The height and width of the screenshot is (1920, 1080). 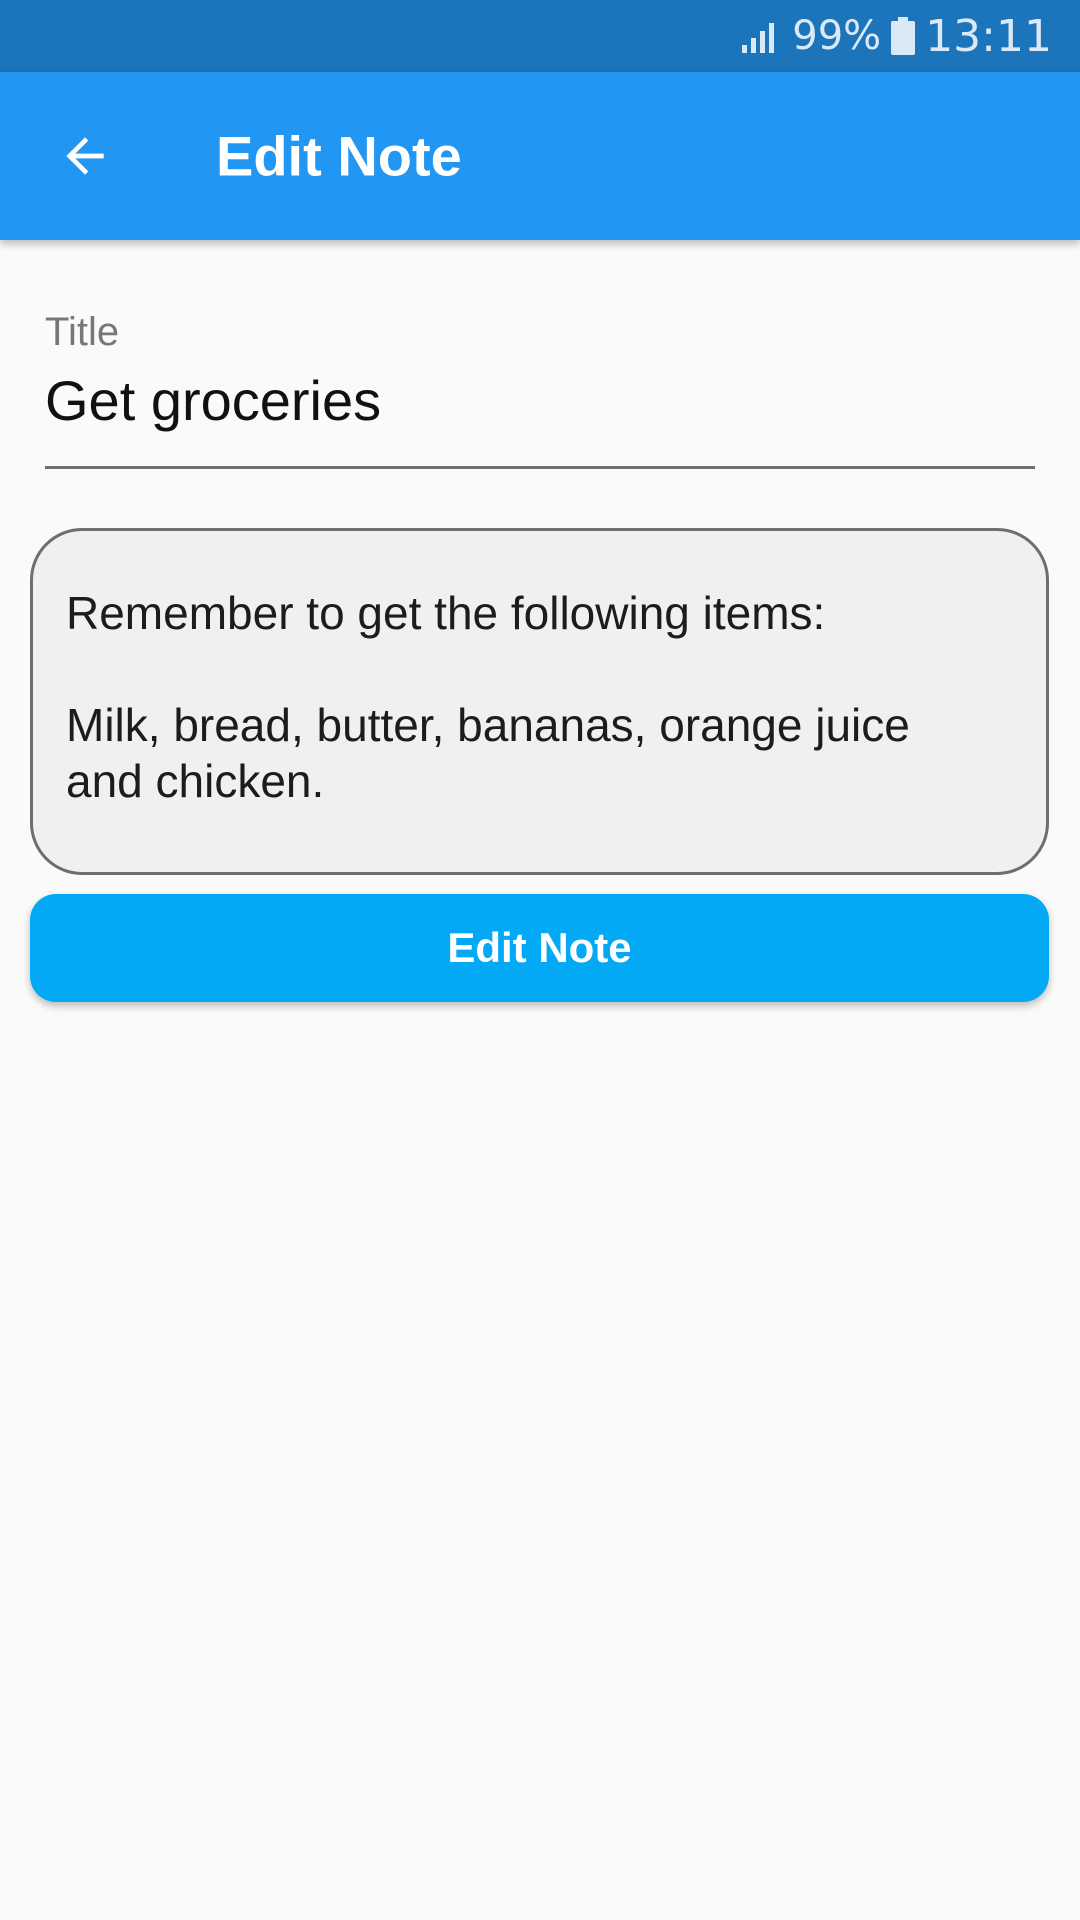 What do you see at coordinates (540, 669) in the screenshot?
I see `note-body-line` at bounding box center [540, 669].